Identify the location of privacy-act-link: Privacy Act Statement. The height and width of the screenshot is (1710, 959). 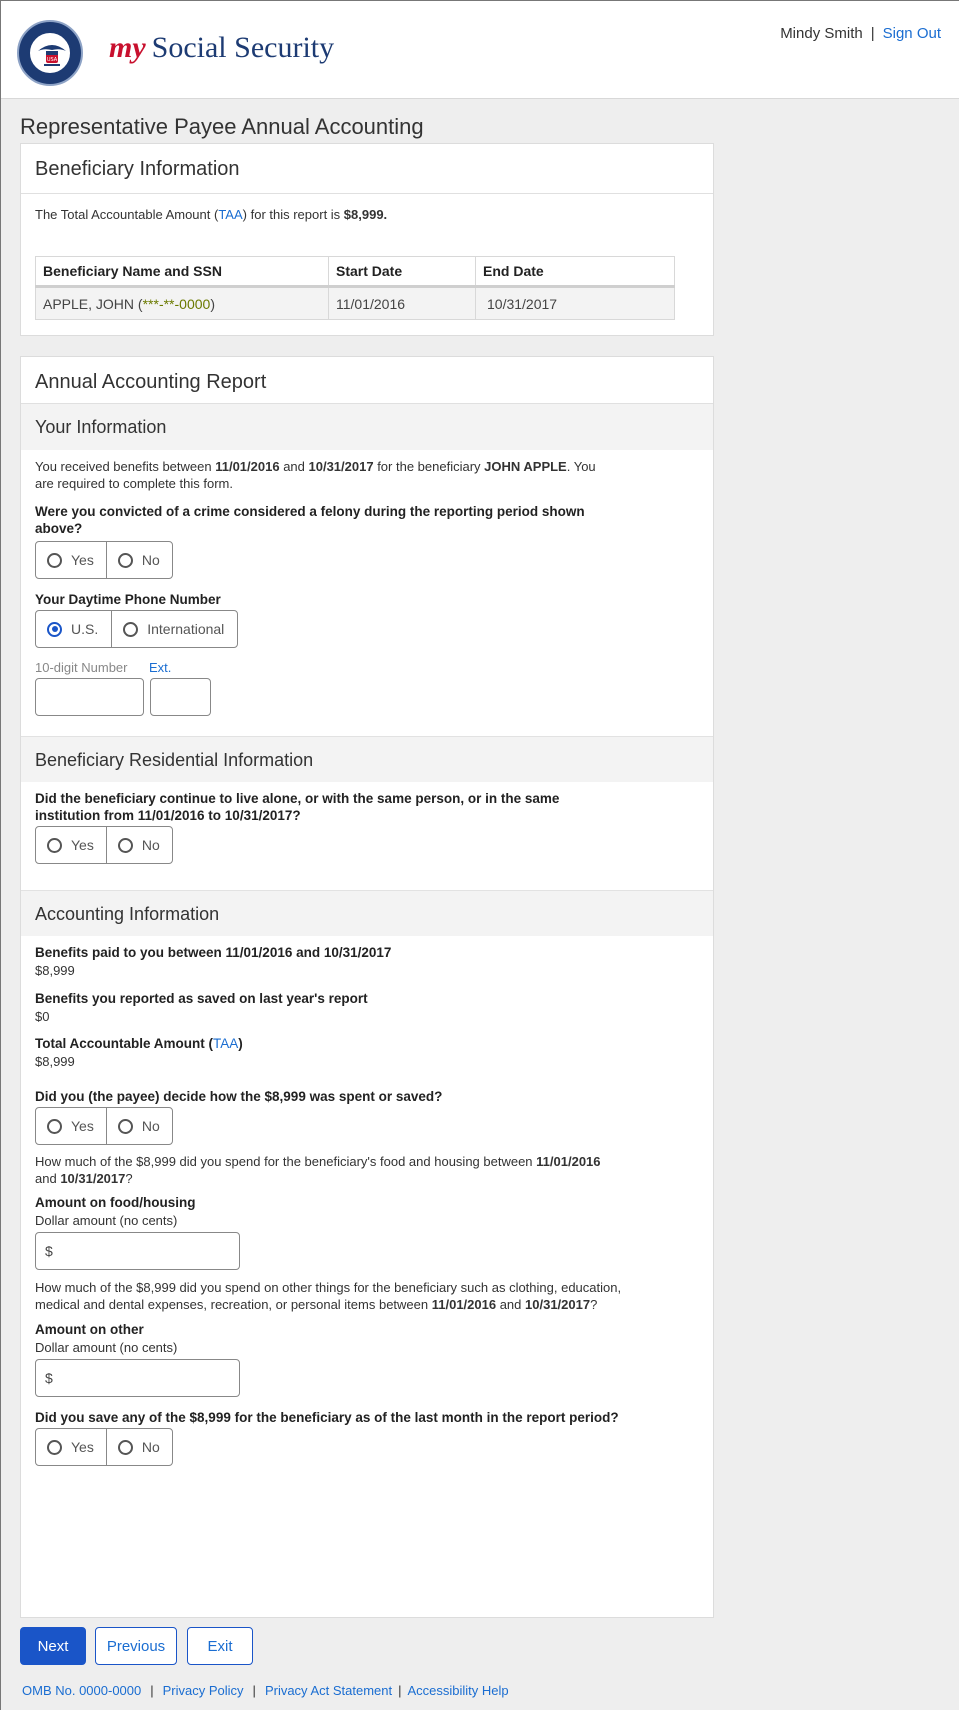
(328, 1690).